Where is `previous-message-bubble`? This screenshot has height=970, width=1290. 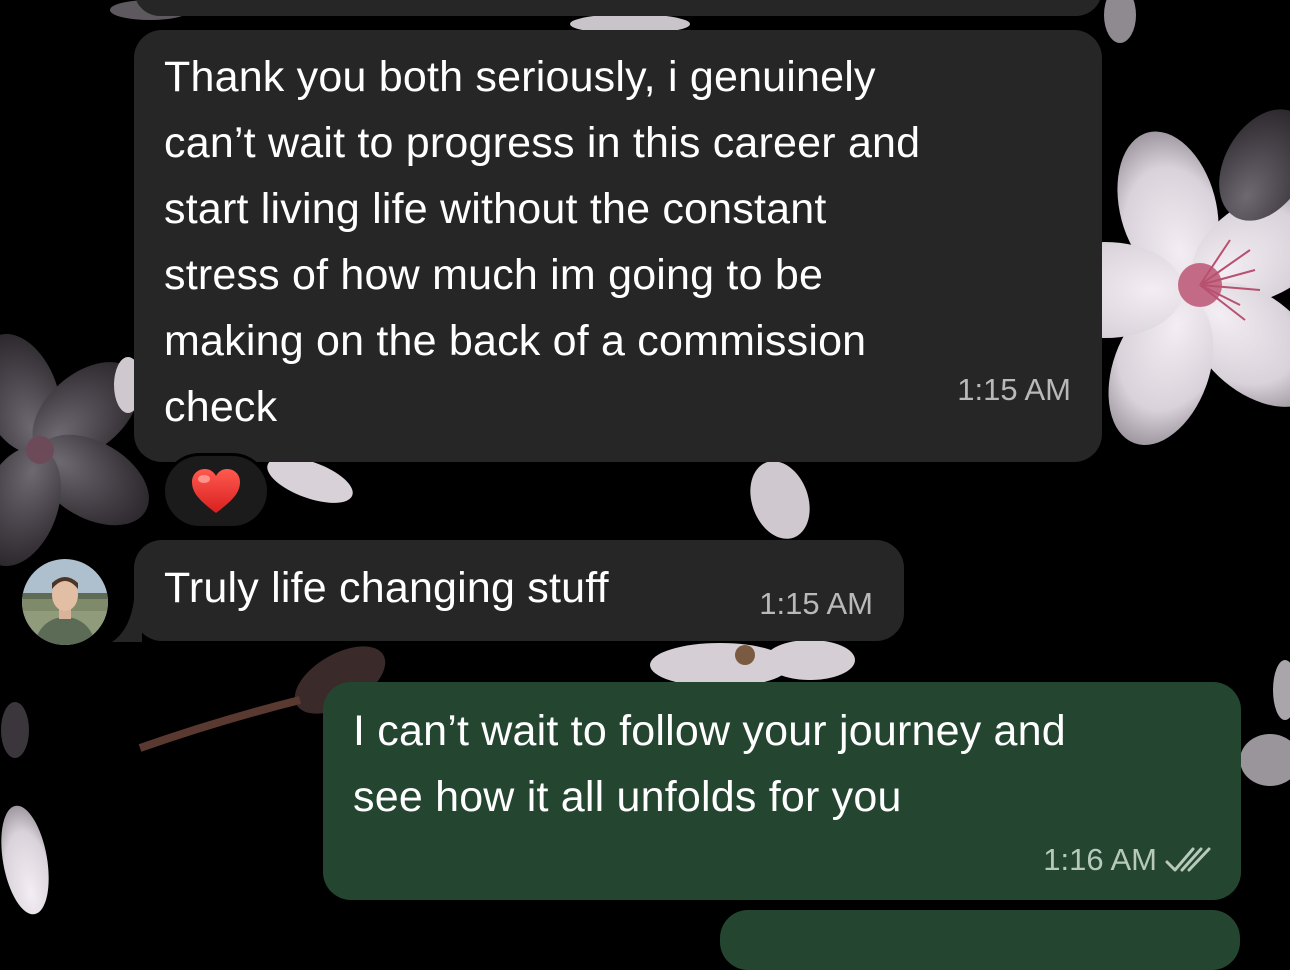 previous-message-bubble is located at coordinates (618, 8).